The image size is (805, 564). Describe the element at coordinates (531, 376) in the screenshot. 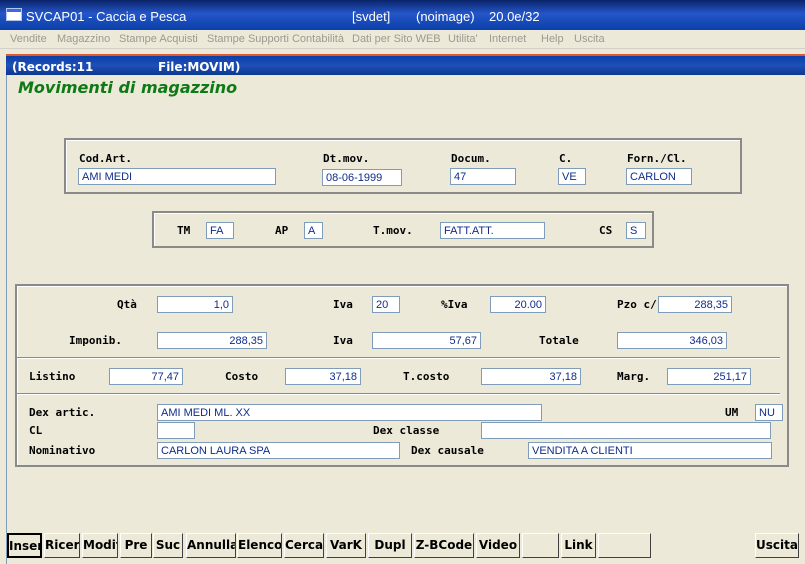

I see `tcosto-field: 37,18` at that location.